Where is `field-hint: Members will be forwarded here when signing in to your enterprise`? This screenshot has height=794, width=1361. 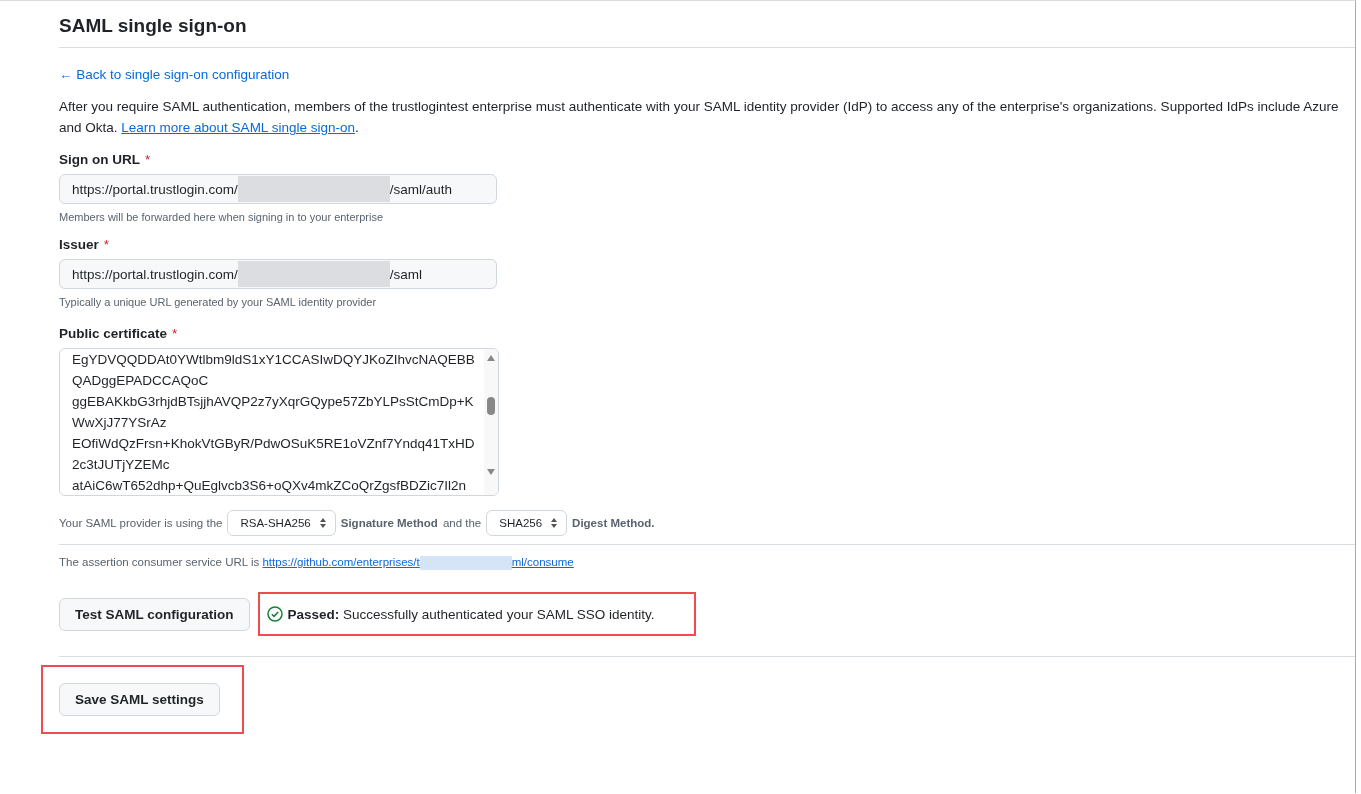
field-hint: Members will be forwarded here when signing in to your enterprise is located at coordinates (222, 217).